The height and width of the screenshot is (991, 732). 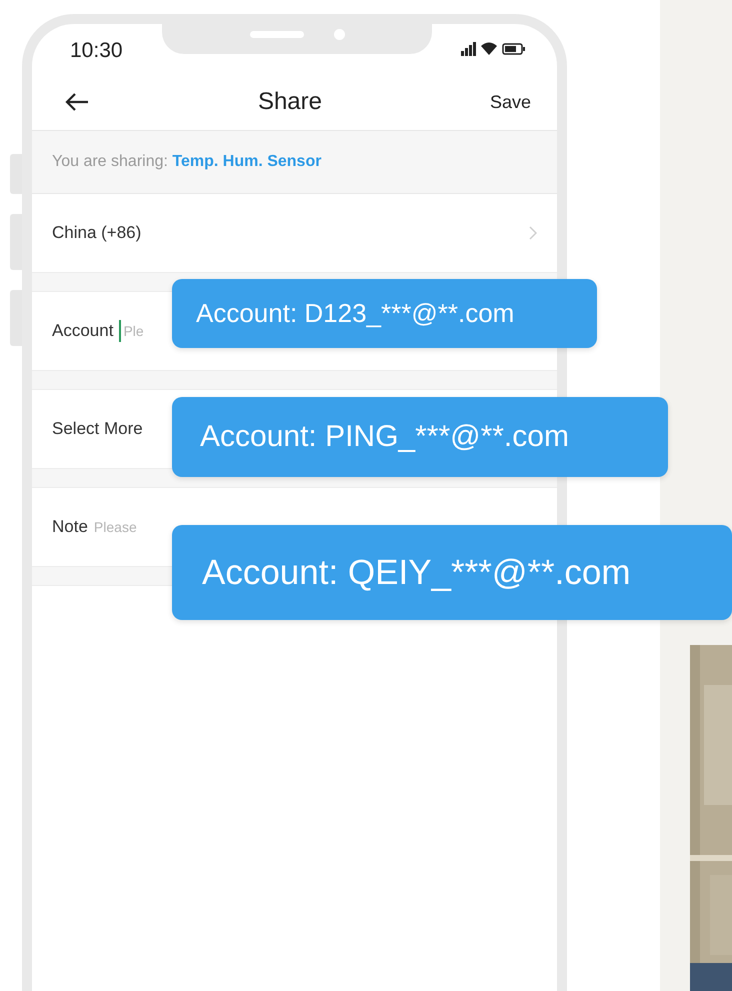 What do you see at coordinates (510, 102) in the screenshot?
I see `save-button: Save` at bounding box center [510, 102].